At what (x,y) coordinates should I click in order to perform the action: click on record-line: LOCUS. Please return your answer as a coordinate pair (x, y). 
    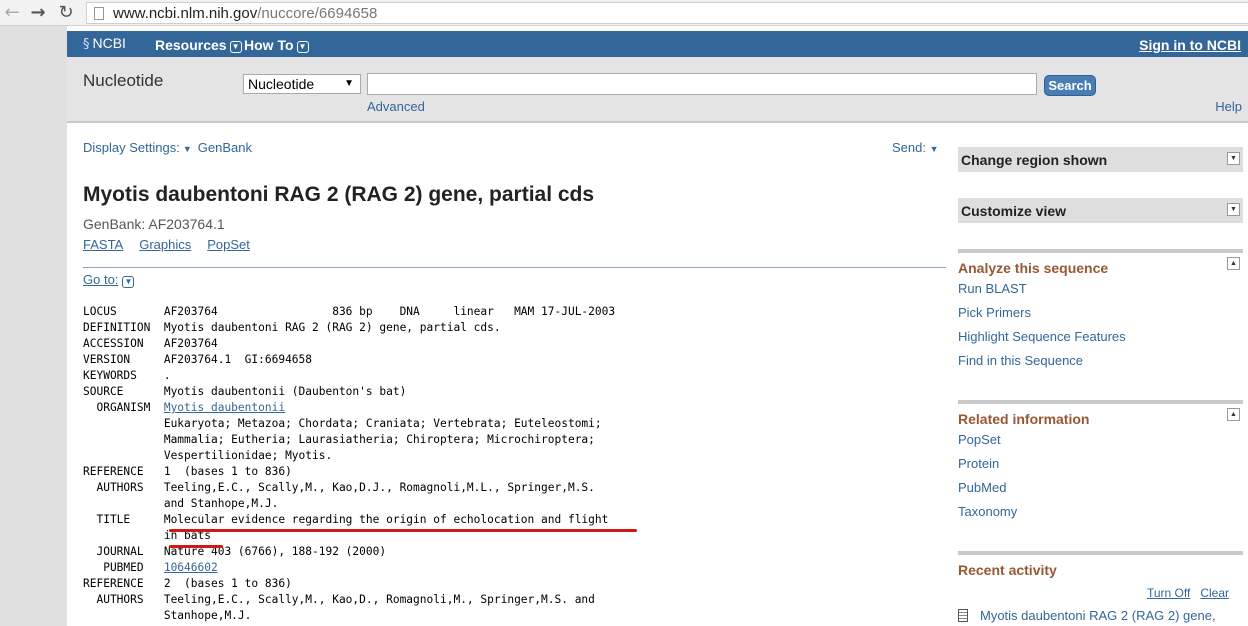
    Looking at the image, I should click on (123, 311).